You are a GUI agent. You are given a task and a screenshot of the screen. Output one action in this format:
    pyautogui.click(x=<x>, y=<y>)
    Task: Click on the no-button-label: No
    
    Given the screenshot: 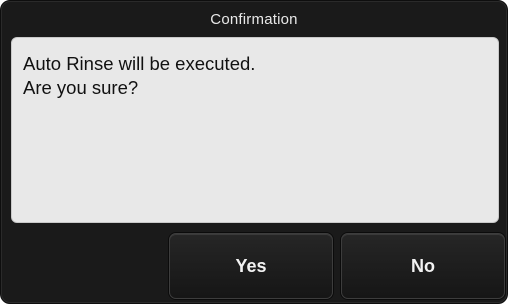 What is the action you would take?
    pyautogui.click(x=423, y=265)
    